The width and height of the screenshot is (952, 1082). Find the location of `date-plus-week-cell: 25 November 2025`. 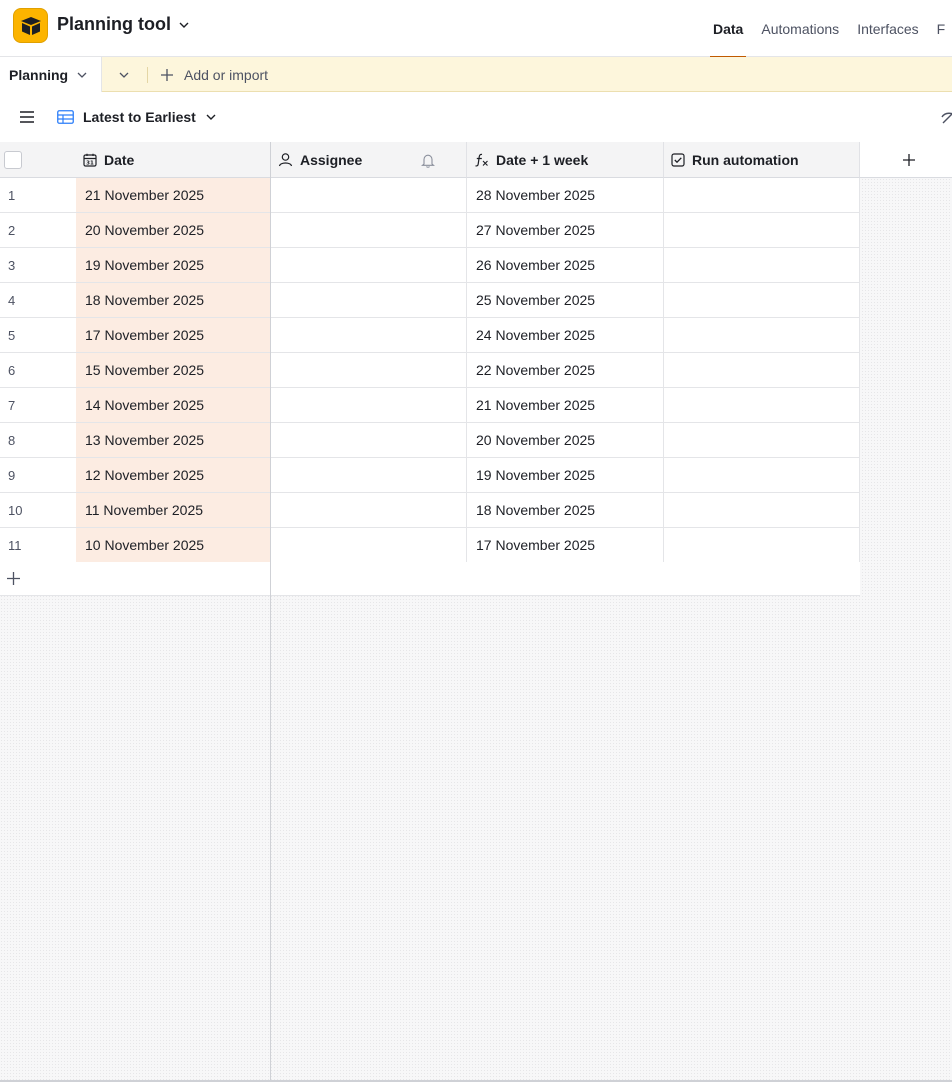

date-plus-week-cell: 25 November 2025 is located at coordinates (565, 300).